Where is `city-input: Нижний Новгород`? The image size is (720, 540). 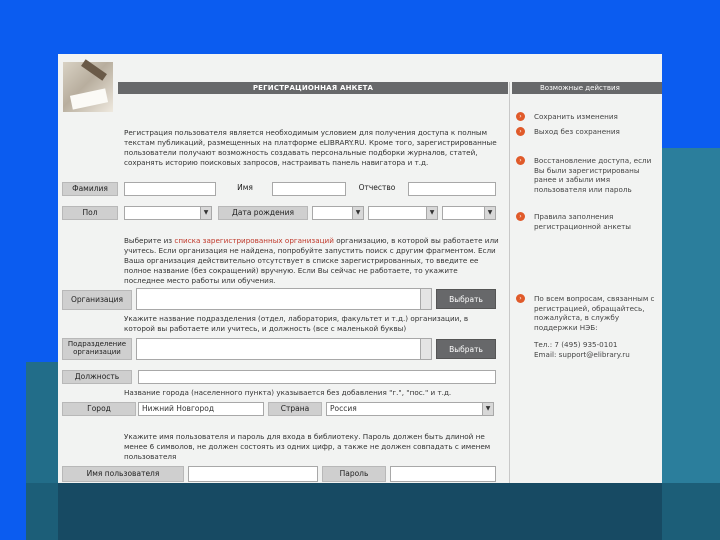
city-input: Нижний Новгород is located at coordinates (201, 409).